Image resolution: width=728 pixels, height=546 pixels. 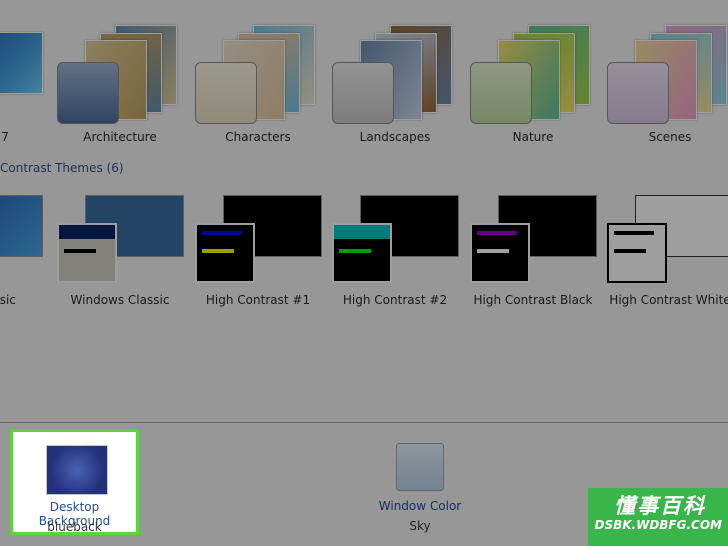 What do you see at coordinates (21, 226) in the screenshot?
I see `theme-preview-desktop` at bounding box center [21, 226].